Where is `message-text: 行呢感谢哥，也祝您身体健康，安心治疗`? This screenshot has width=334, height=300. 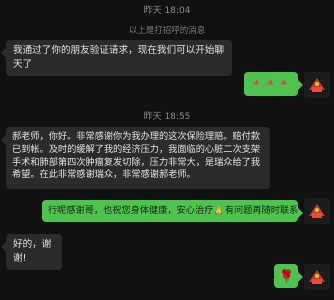
message-text: 行呢感谢哥，也祝您身体健康，安心治疗 is located at coordinates (131, 210).